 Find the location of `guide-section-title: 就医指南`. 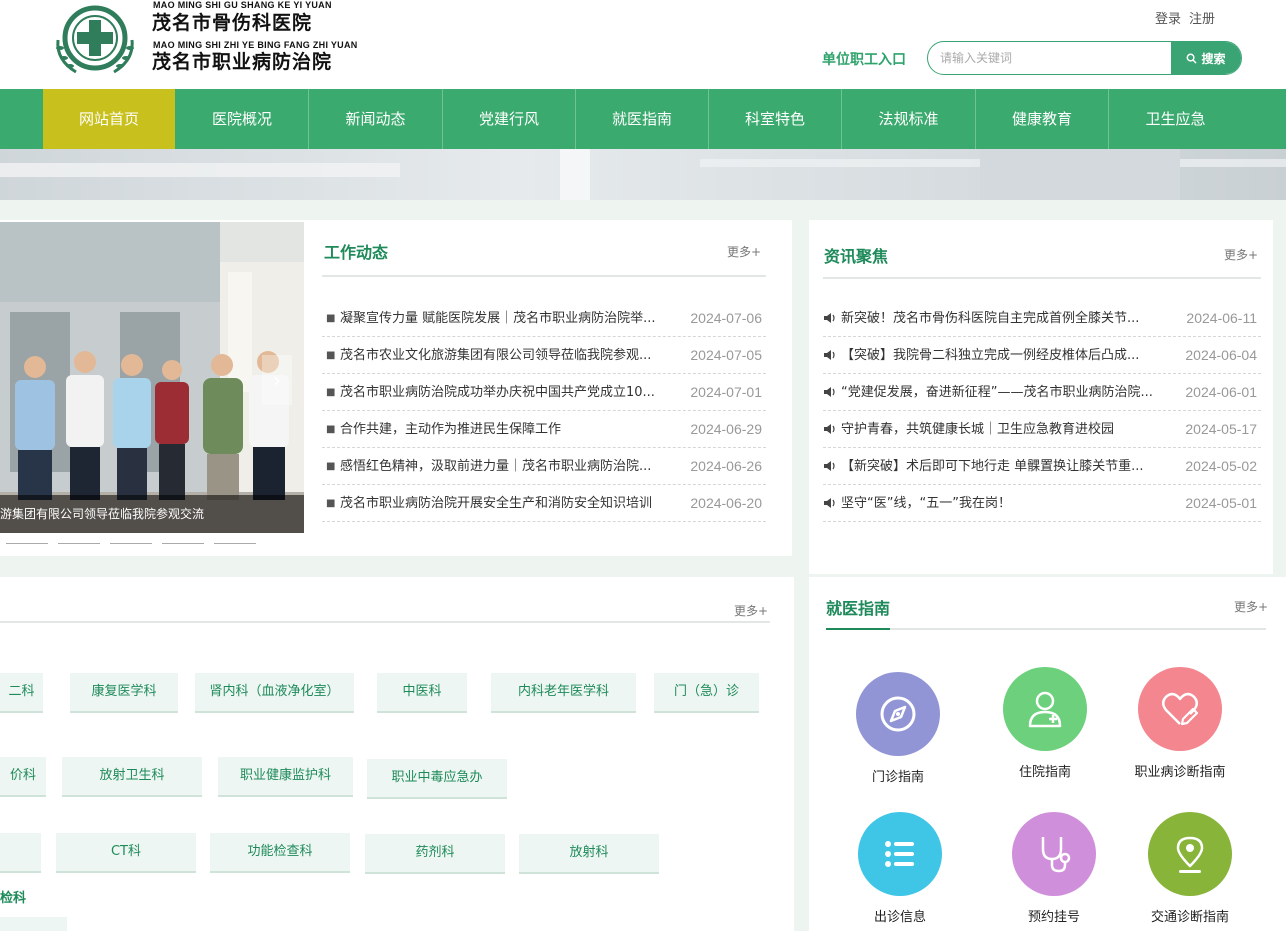

guide-section-title: 就医指南 is located at coordinates (858, 607).